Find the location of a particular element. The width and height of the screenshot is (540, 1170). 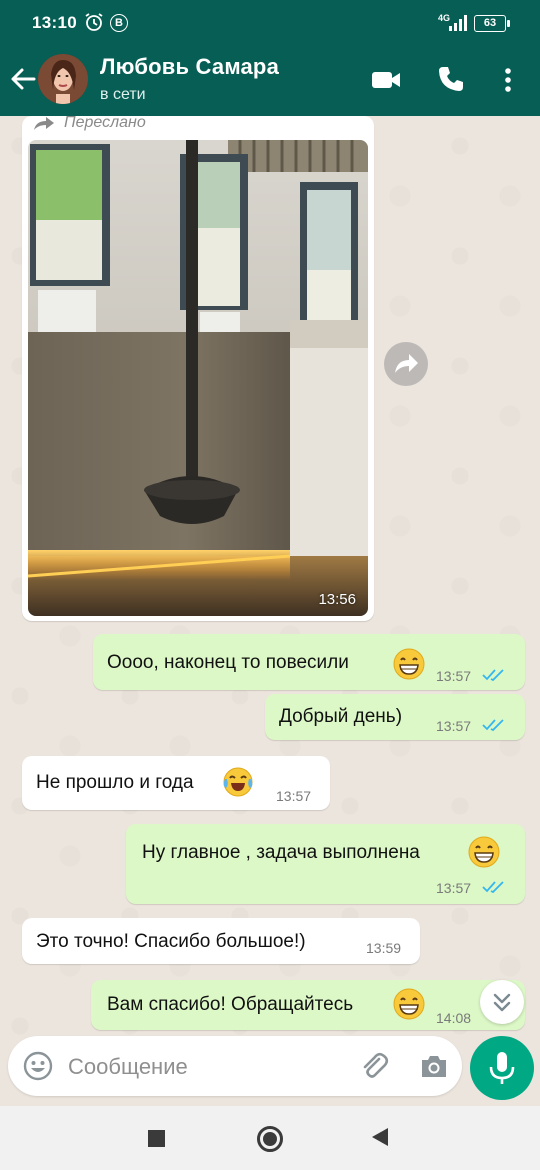

nav-back-icon is located at coordinates (380, 1137).